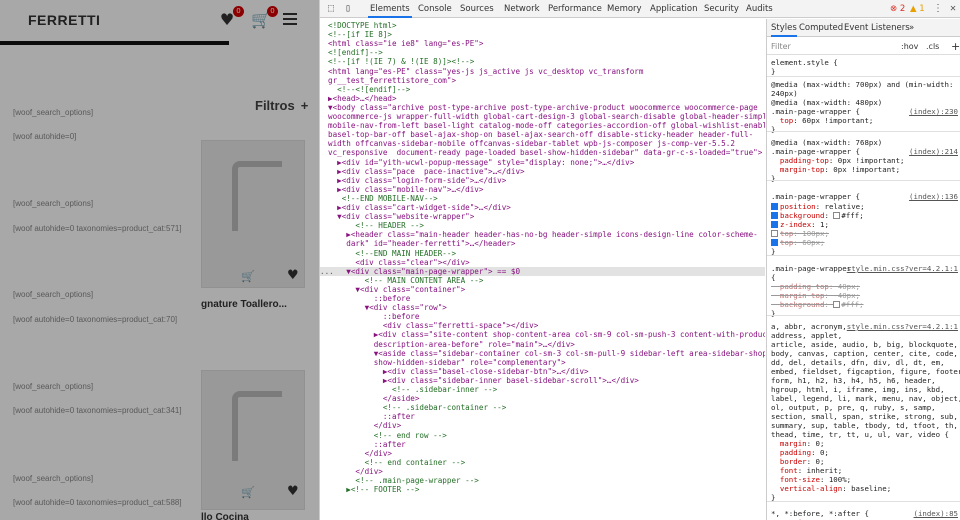  I want to click on tab-audits: Audits, so click(759, 9).